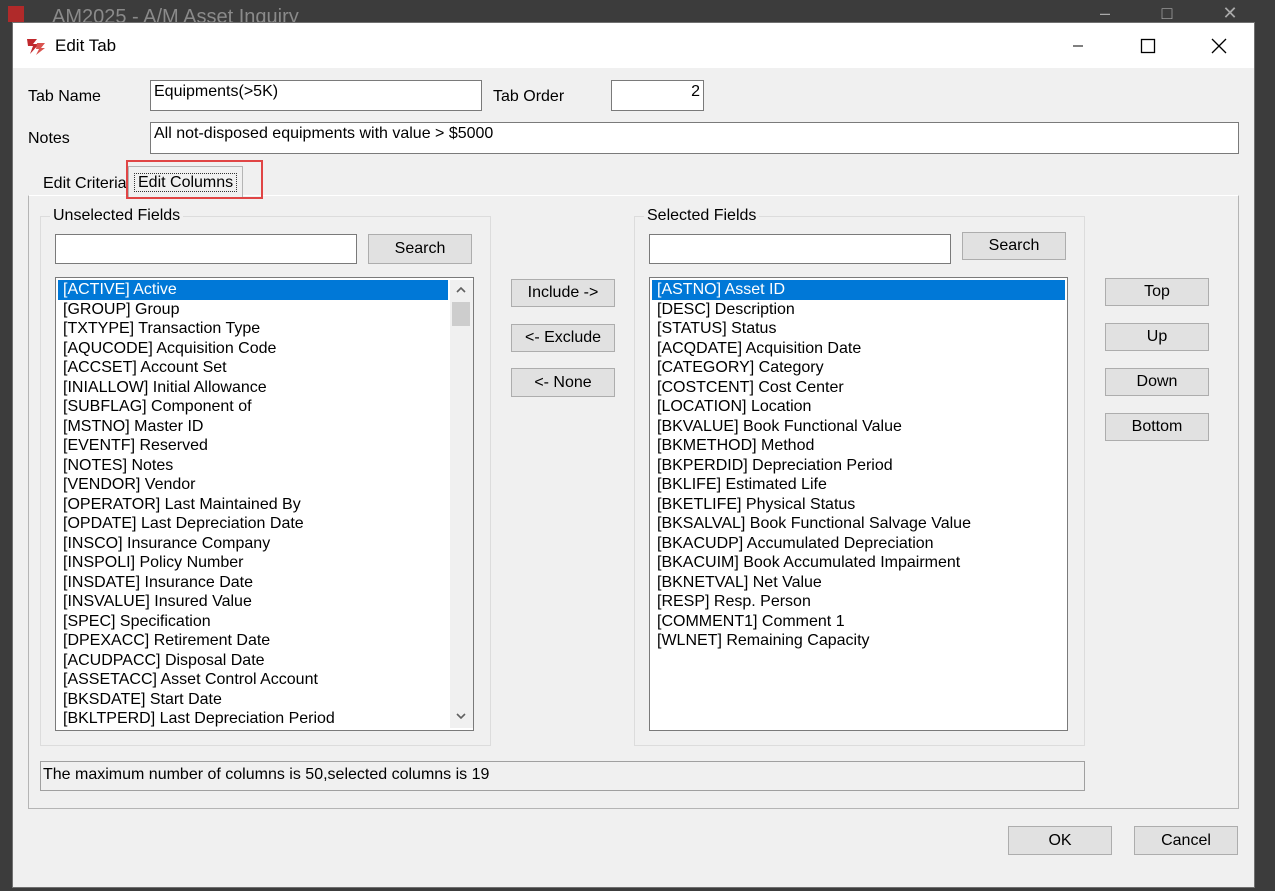 This screenshot has width=1275, height=891. Describe the element at coordinates (1105, 13) in the screenshot. I see `background-minimize-icon: –` at that location.